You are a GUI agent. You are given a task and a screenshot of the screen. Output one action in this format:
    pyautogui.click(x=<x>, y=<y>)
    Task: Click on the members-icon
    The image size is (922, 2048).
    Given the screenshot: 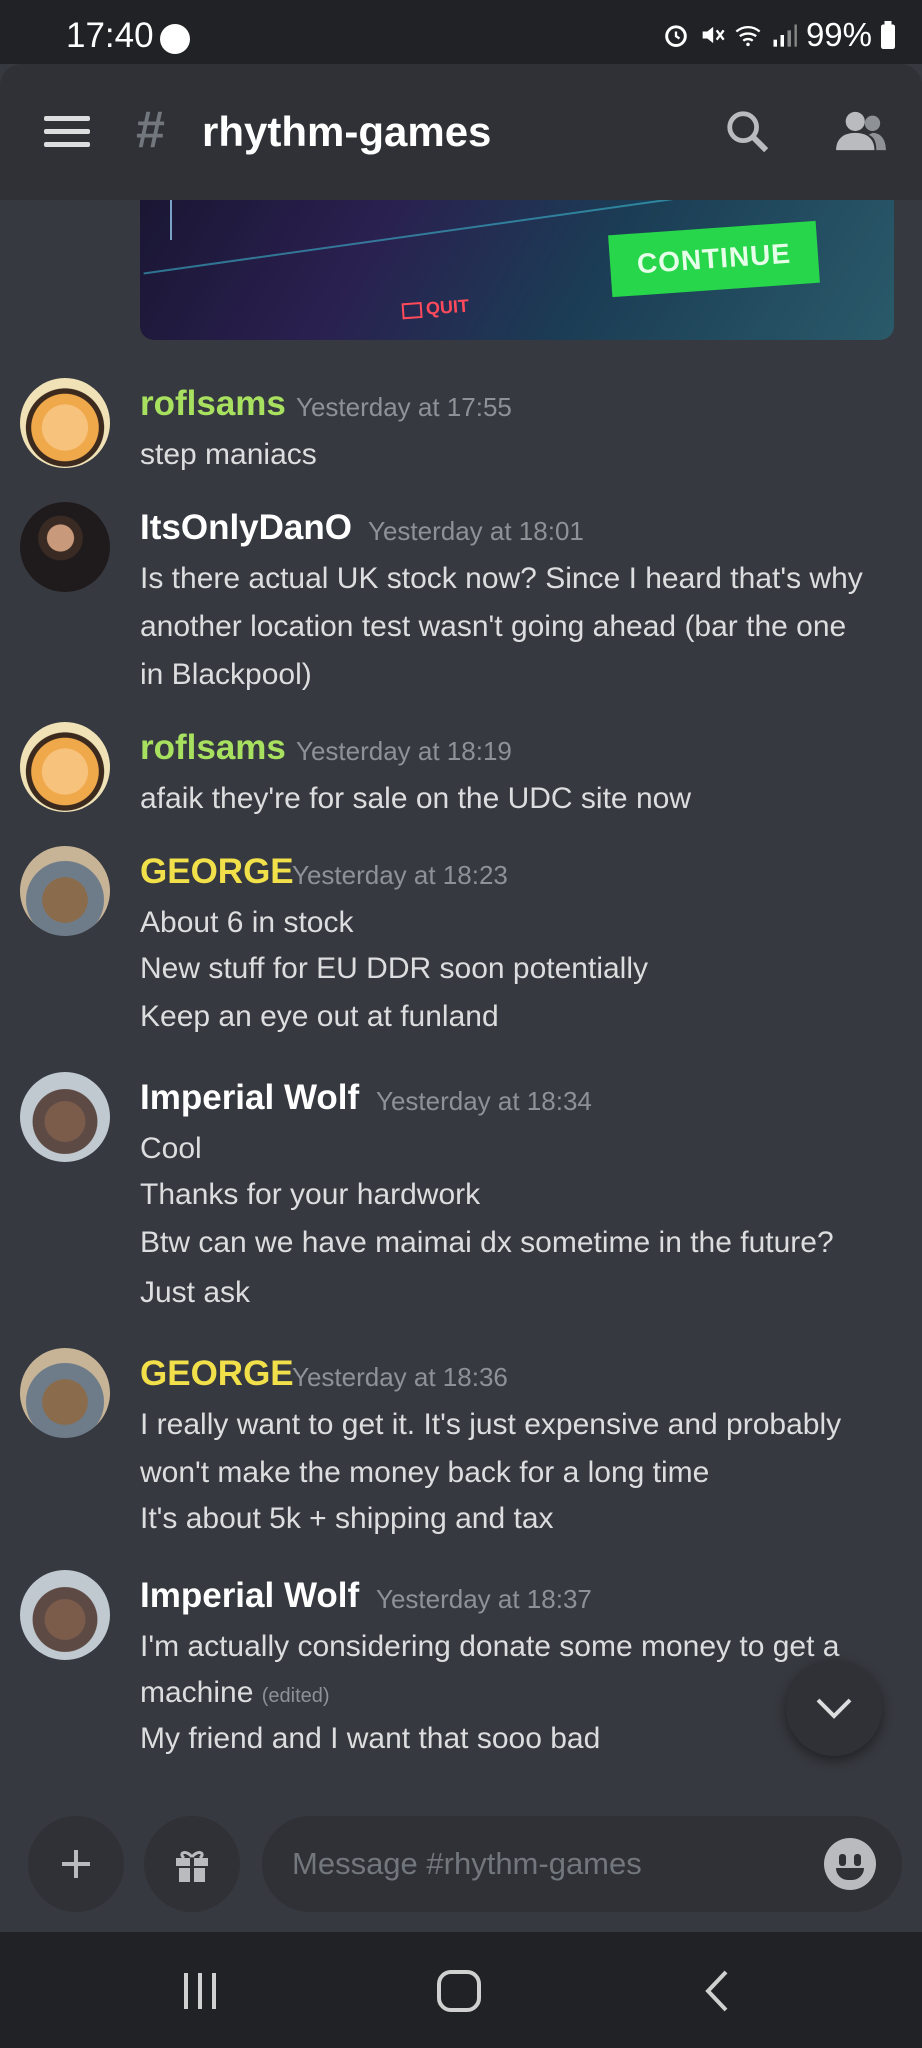 What is the action you would take?
    pyautogui.click(x=861, y=131)
    